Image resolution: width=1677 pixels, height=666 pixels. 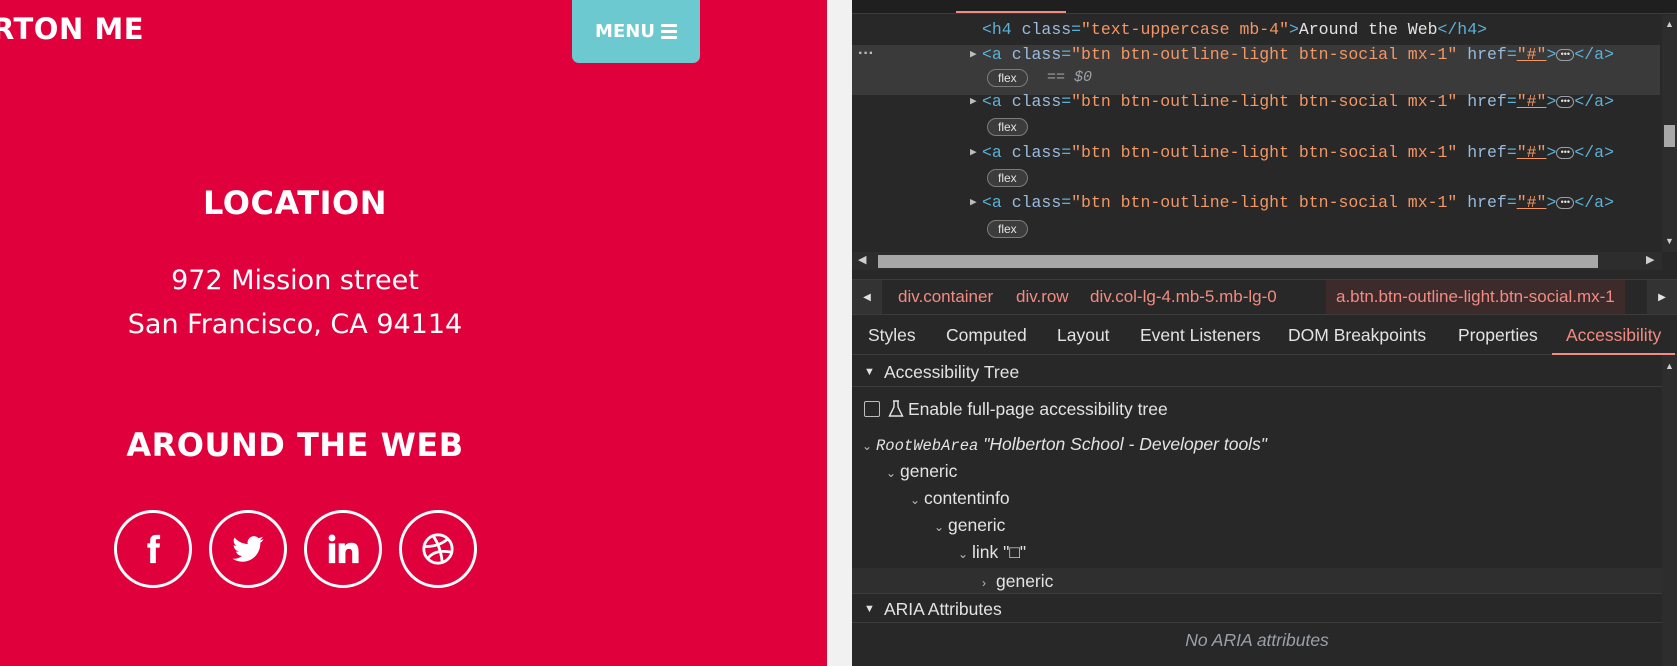 I want to click on full-page-tree-option: Enable full-page accessibility tree, so click(x=1257, y=409).